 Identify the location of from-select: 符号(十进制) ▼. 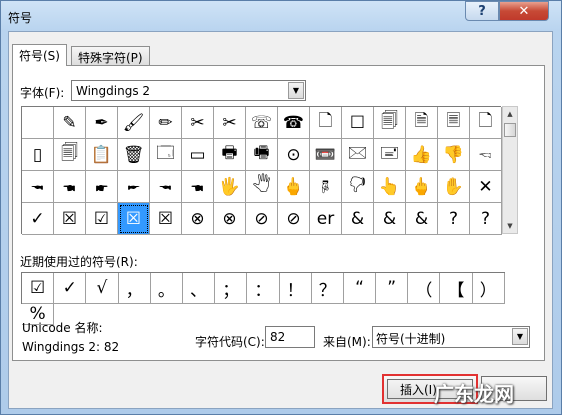
(451, 337).